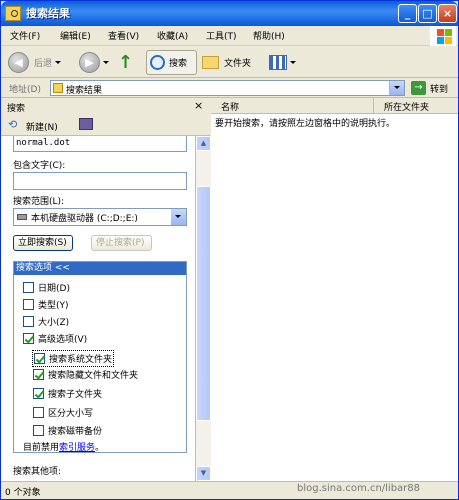  Describe the element at coordinates (13, 124) in the screenshot. I see `new-search-icon: ⟲` at that location.